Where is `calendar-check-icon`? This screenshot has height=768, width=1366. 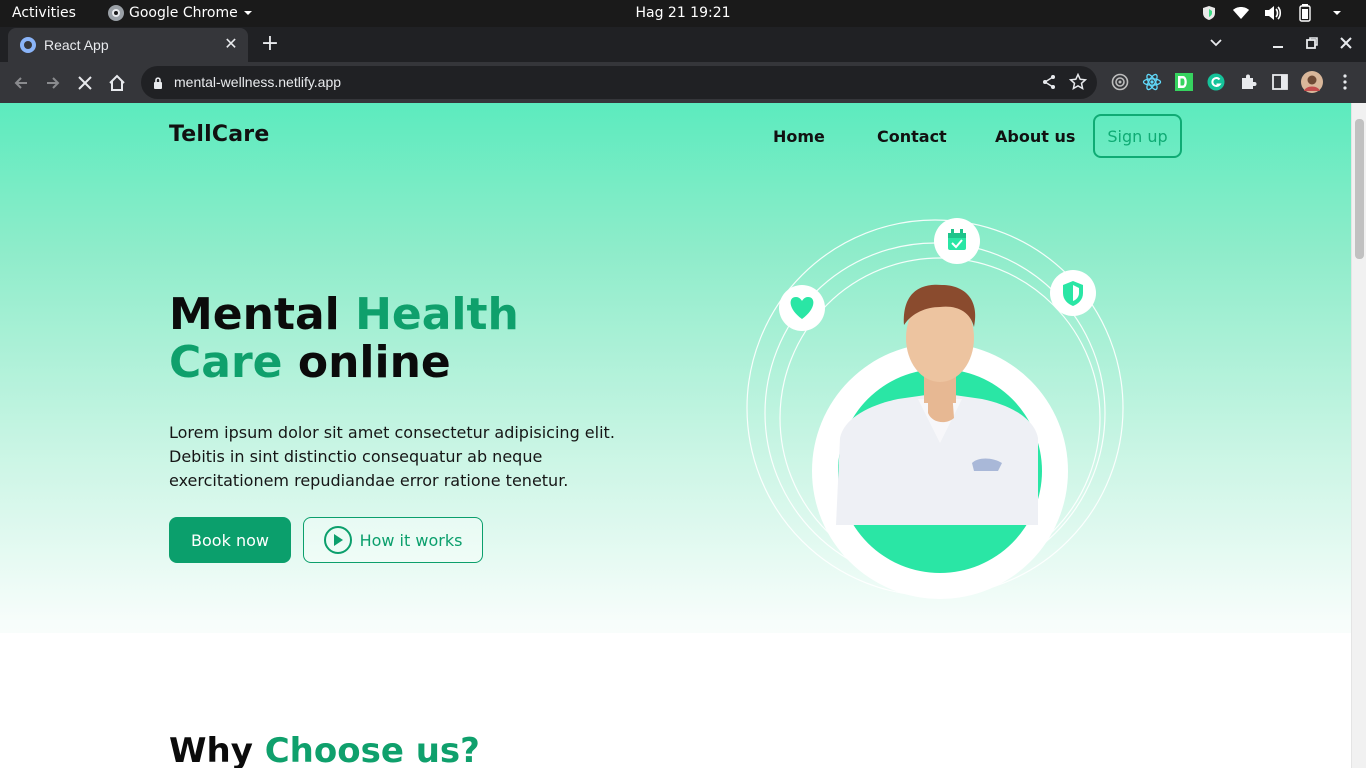 calendar-check-icon is located at coordinates (957, 241).